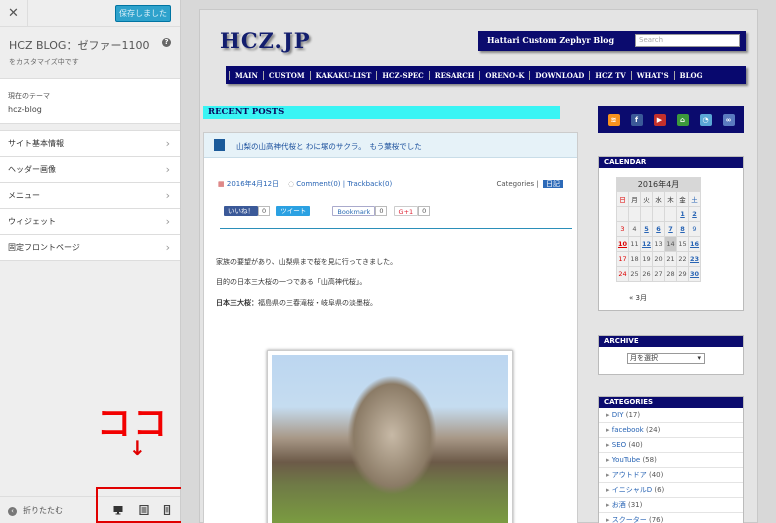  I want to click on sidebar-header: ✕ 保存しました, so click(90, 13).